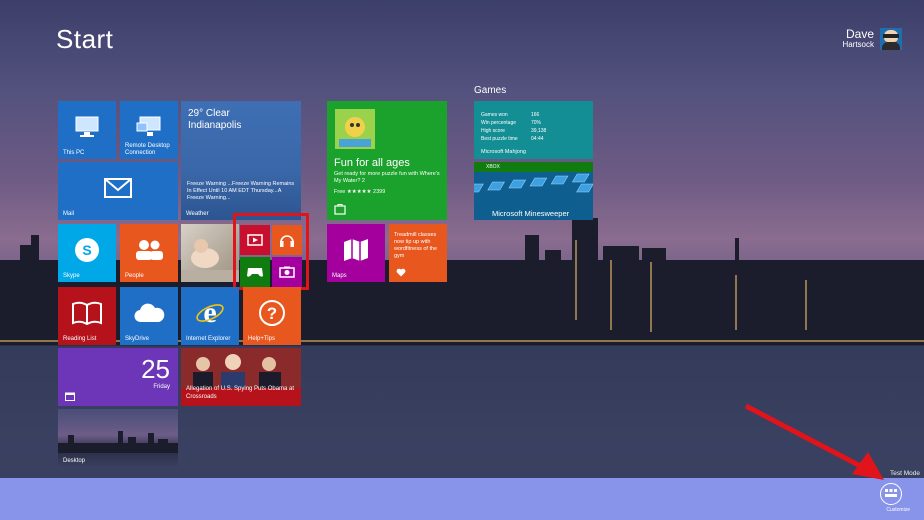  I want to click on tile-calendar: 25 Friday, so click(118, 377).